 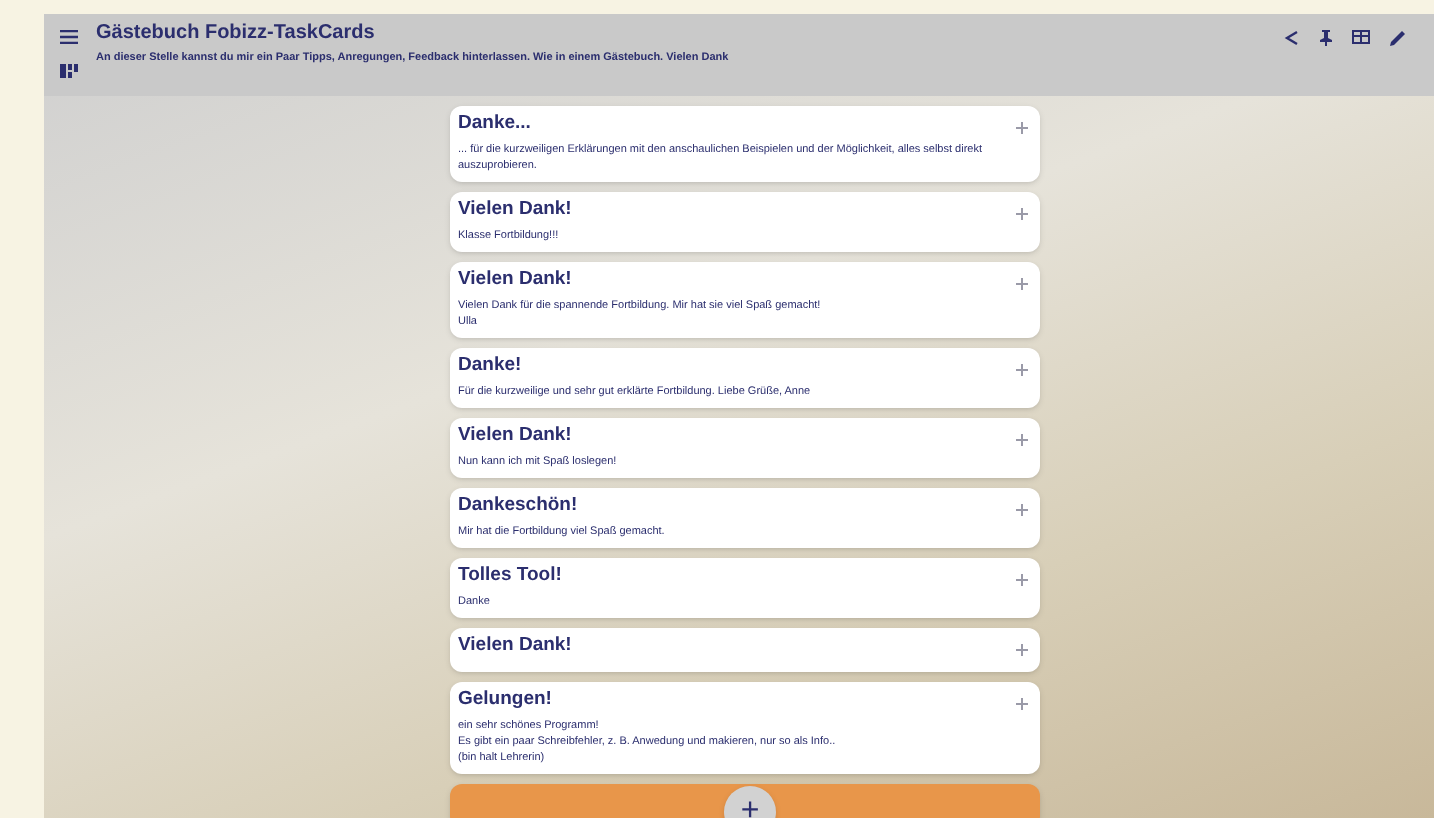 What do you see at coordinates (745, 801) in the screenshot?
I see `card` at bounding box center [745, 801].